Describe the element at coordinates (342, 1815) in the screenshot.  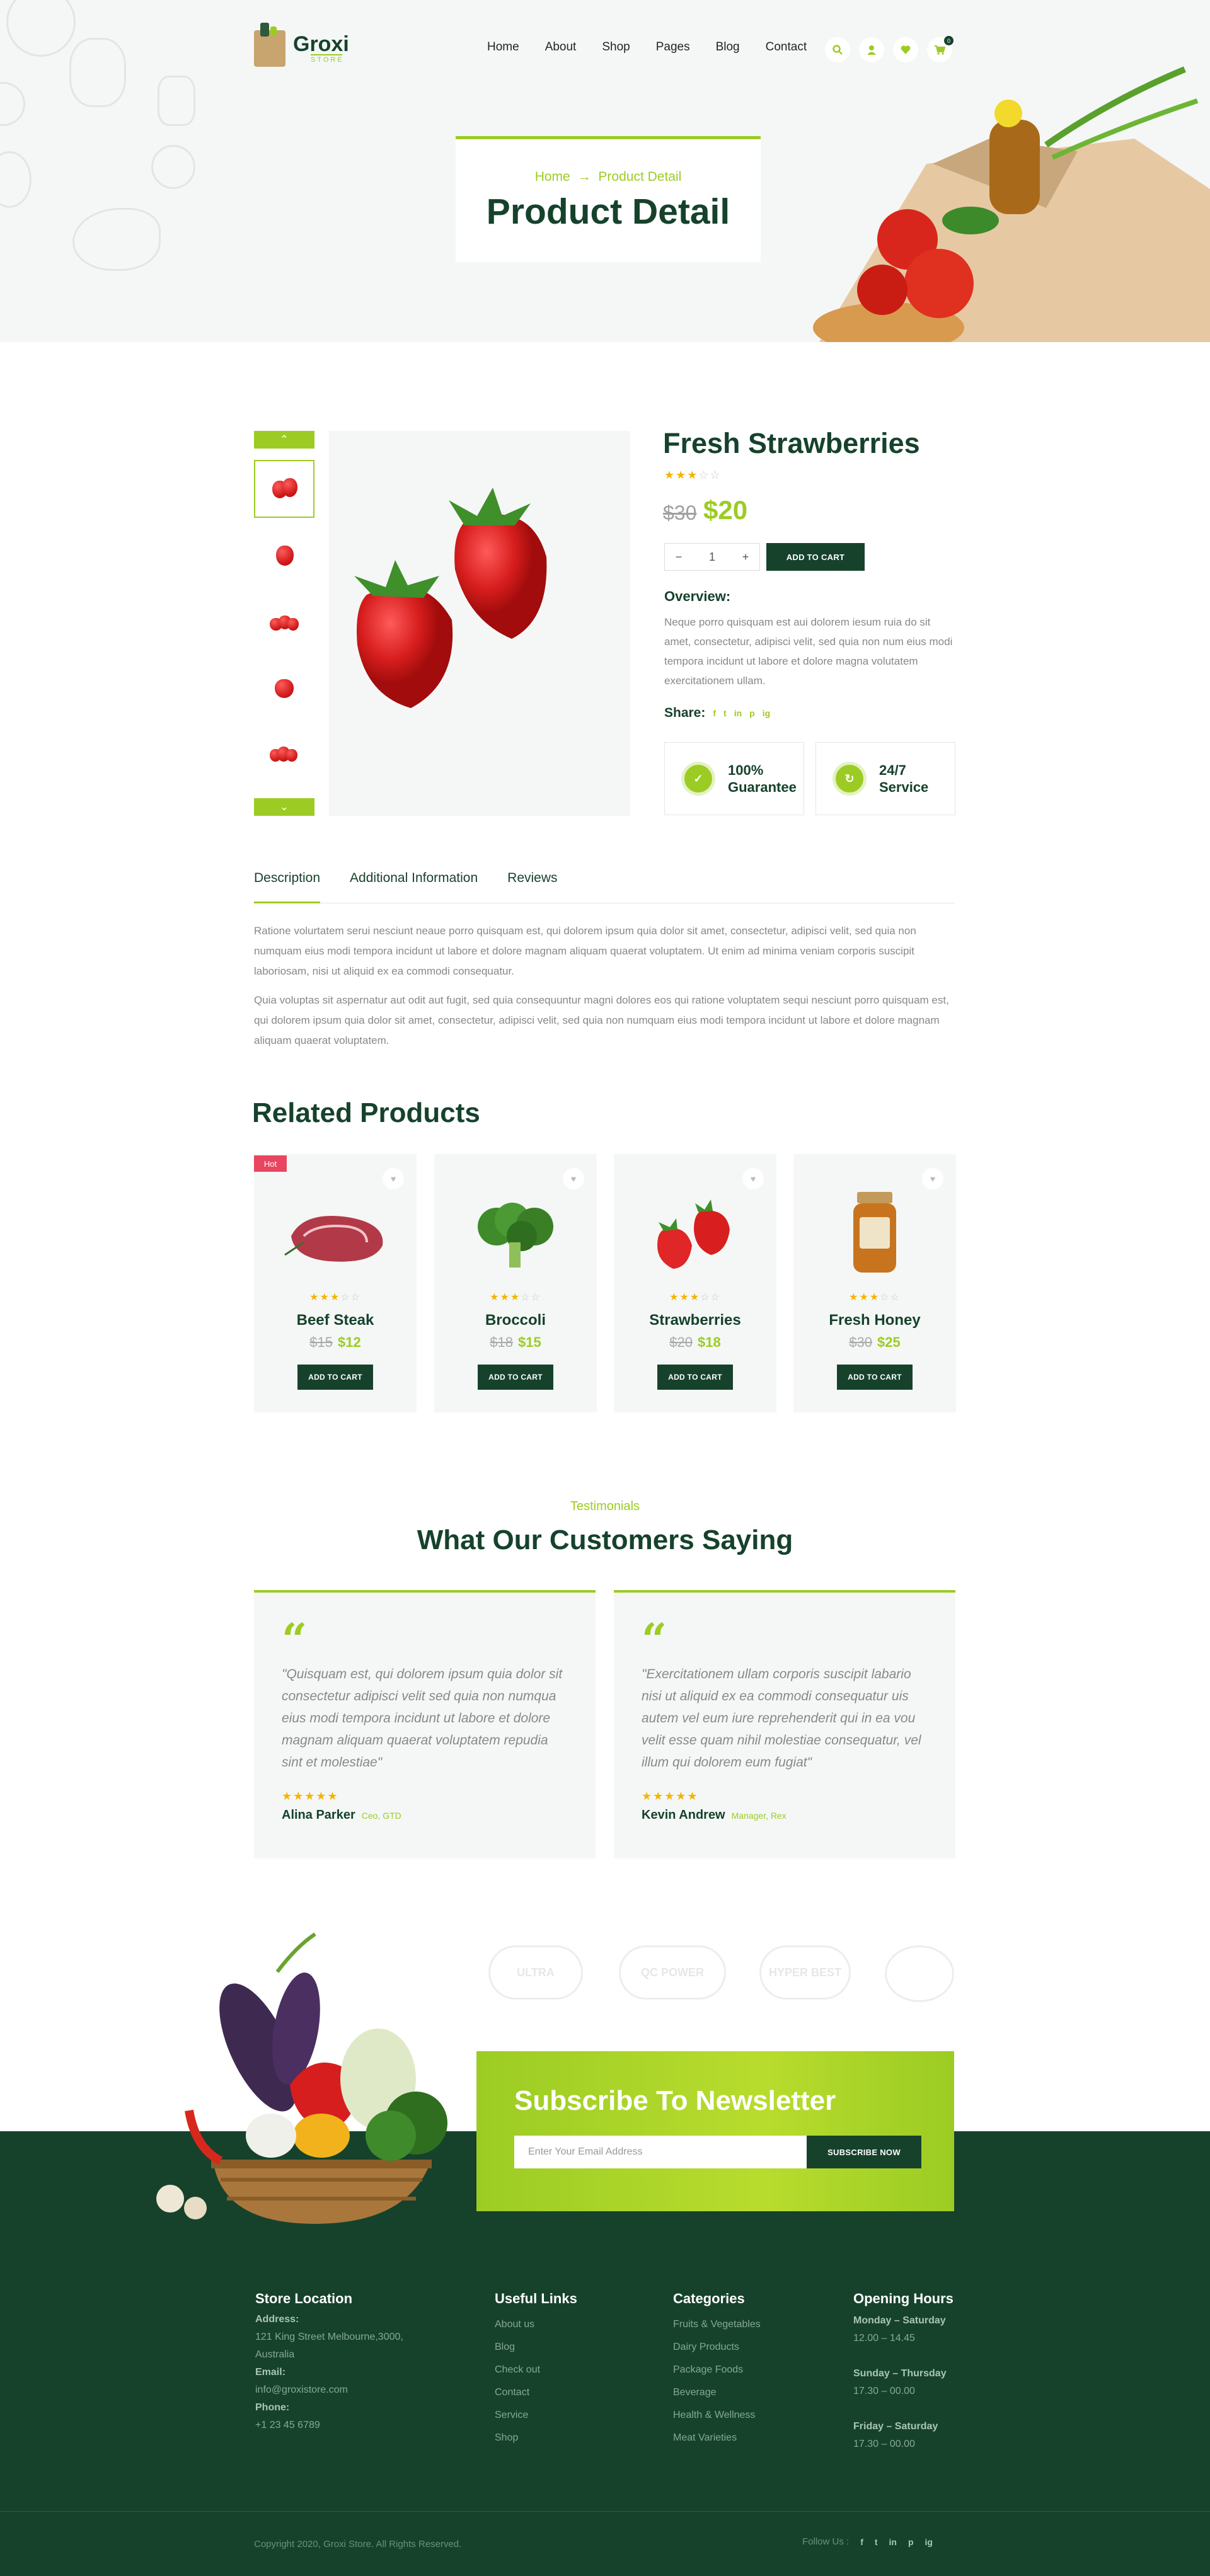
I see `testimonial-author: Alina Parker Ceo, GTD` at that location.